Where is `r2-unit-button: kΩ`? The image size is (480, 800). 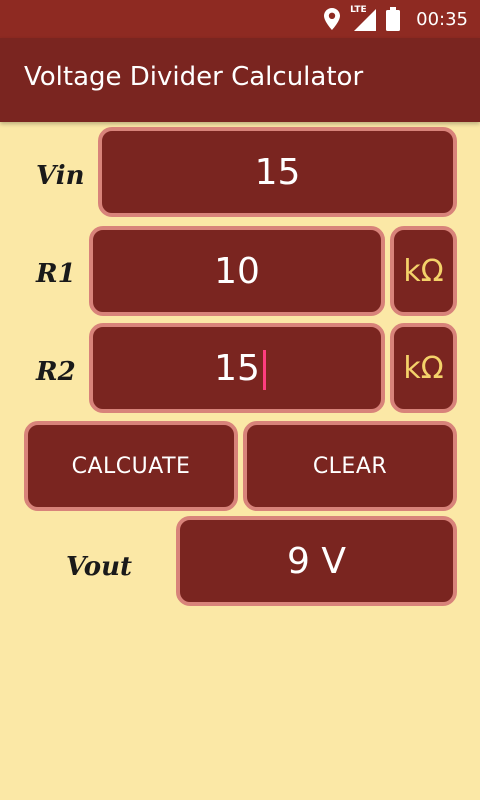 r2-unit-button: kΩ is located at coordinates (423, 368).